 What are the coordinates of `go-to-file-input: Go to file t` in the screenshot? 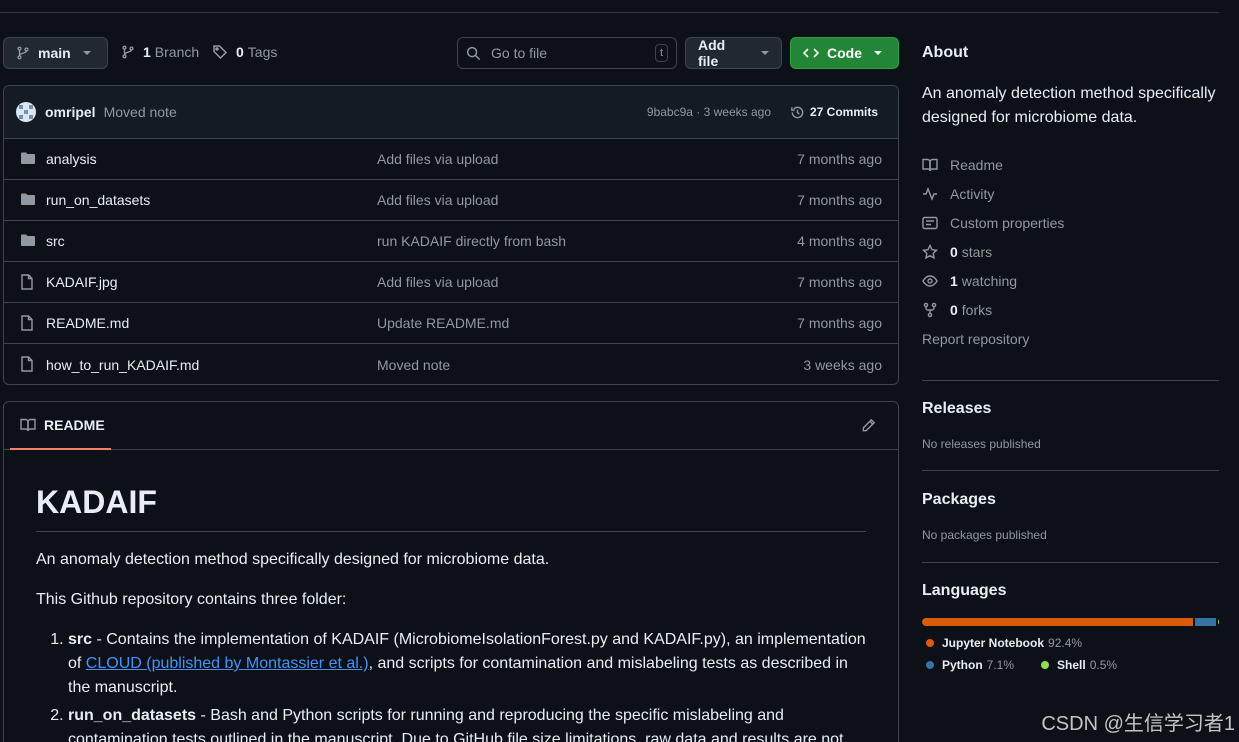 It's located at (567, 53).